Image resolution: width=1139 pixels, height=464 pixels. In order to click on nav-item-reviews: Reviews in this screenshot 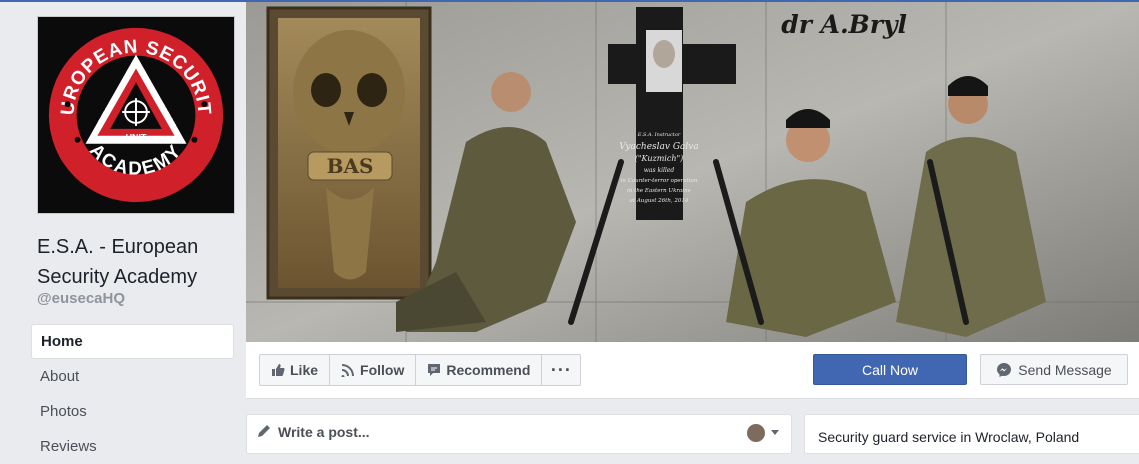, I will do `click(132, 446)`.